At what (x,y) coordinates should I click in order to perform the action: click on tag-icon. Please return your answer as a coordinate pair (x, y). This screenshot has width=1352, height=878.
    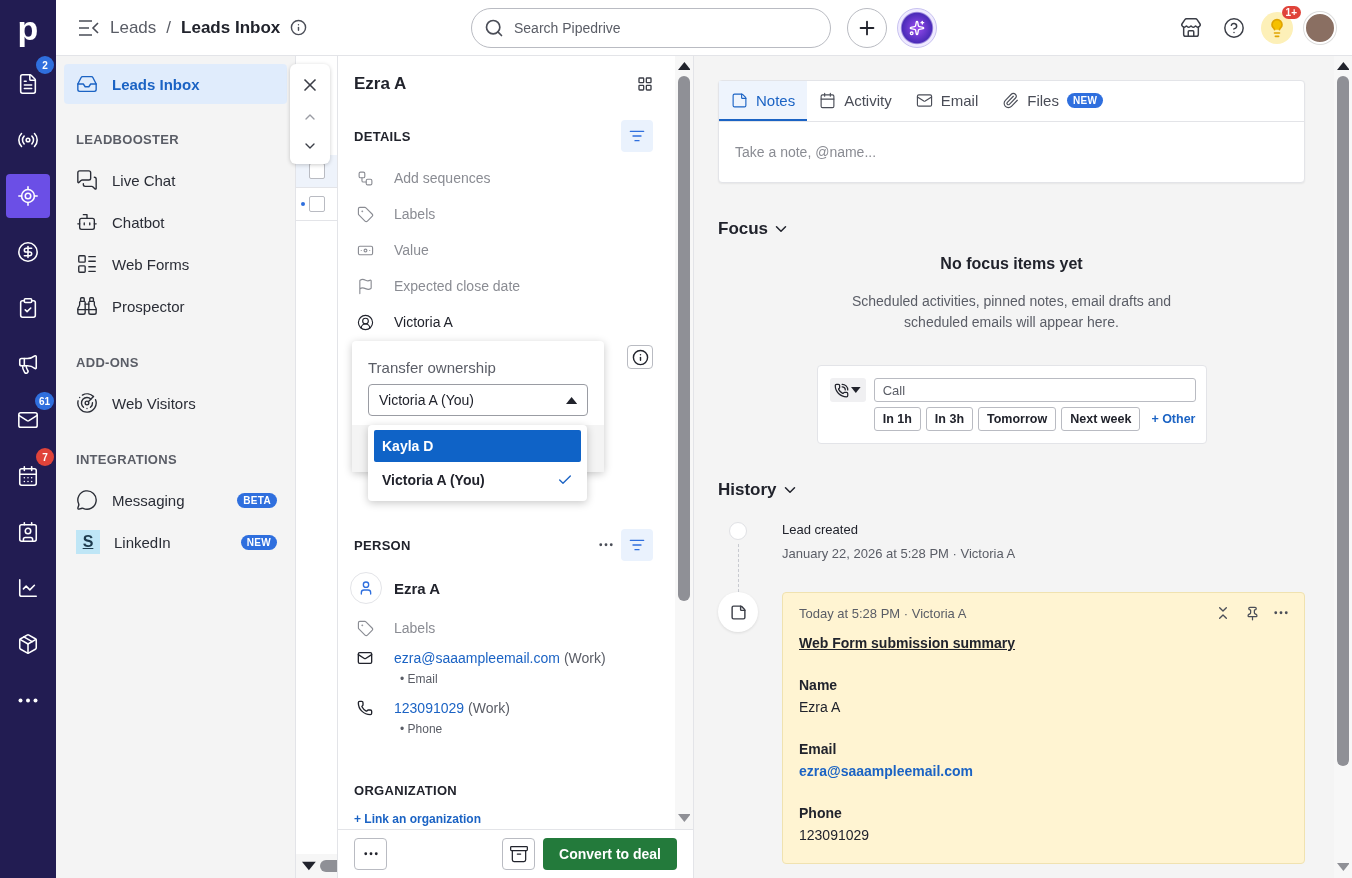
    Looking at the image, I should click on (365, 628).